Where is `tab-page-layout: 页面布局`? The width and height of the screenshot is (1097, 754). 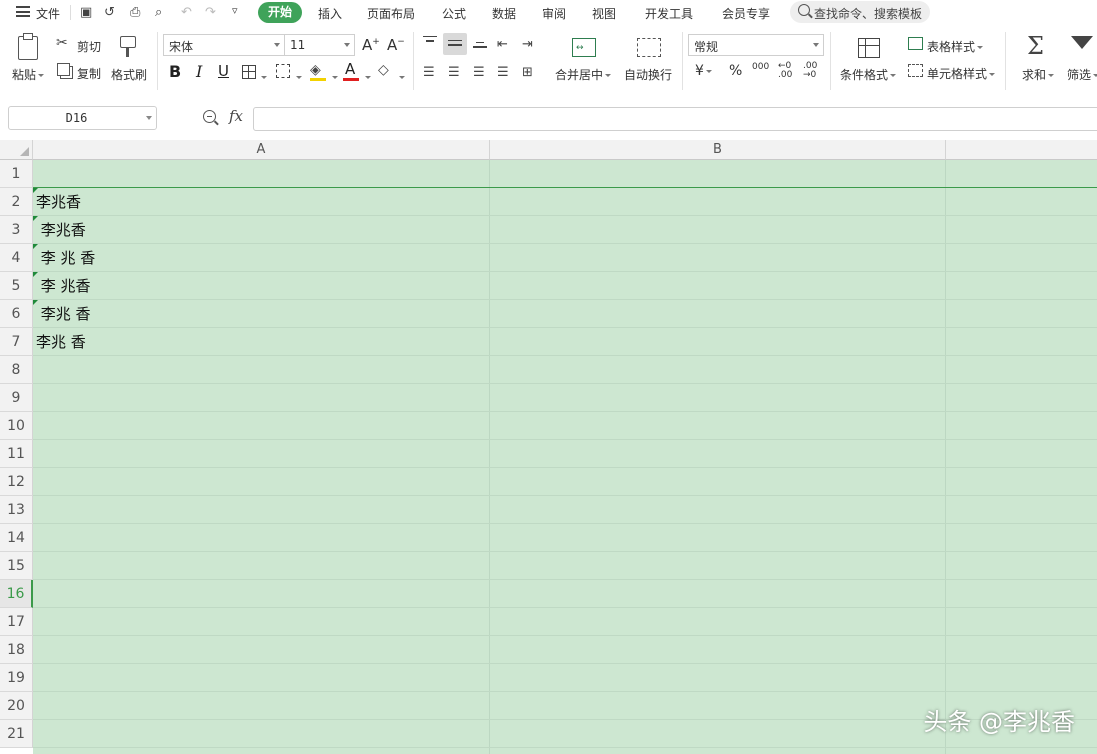
tab-page-layout: 页面布局 is located at coordinates (391, 13).